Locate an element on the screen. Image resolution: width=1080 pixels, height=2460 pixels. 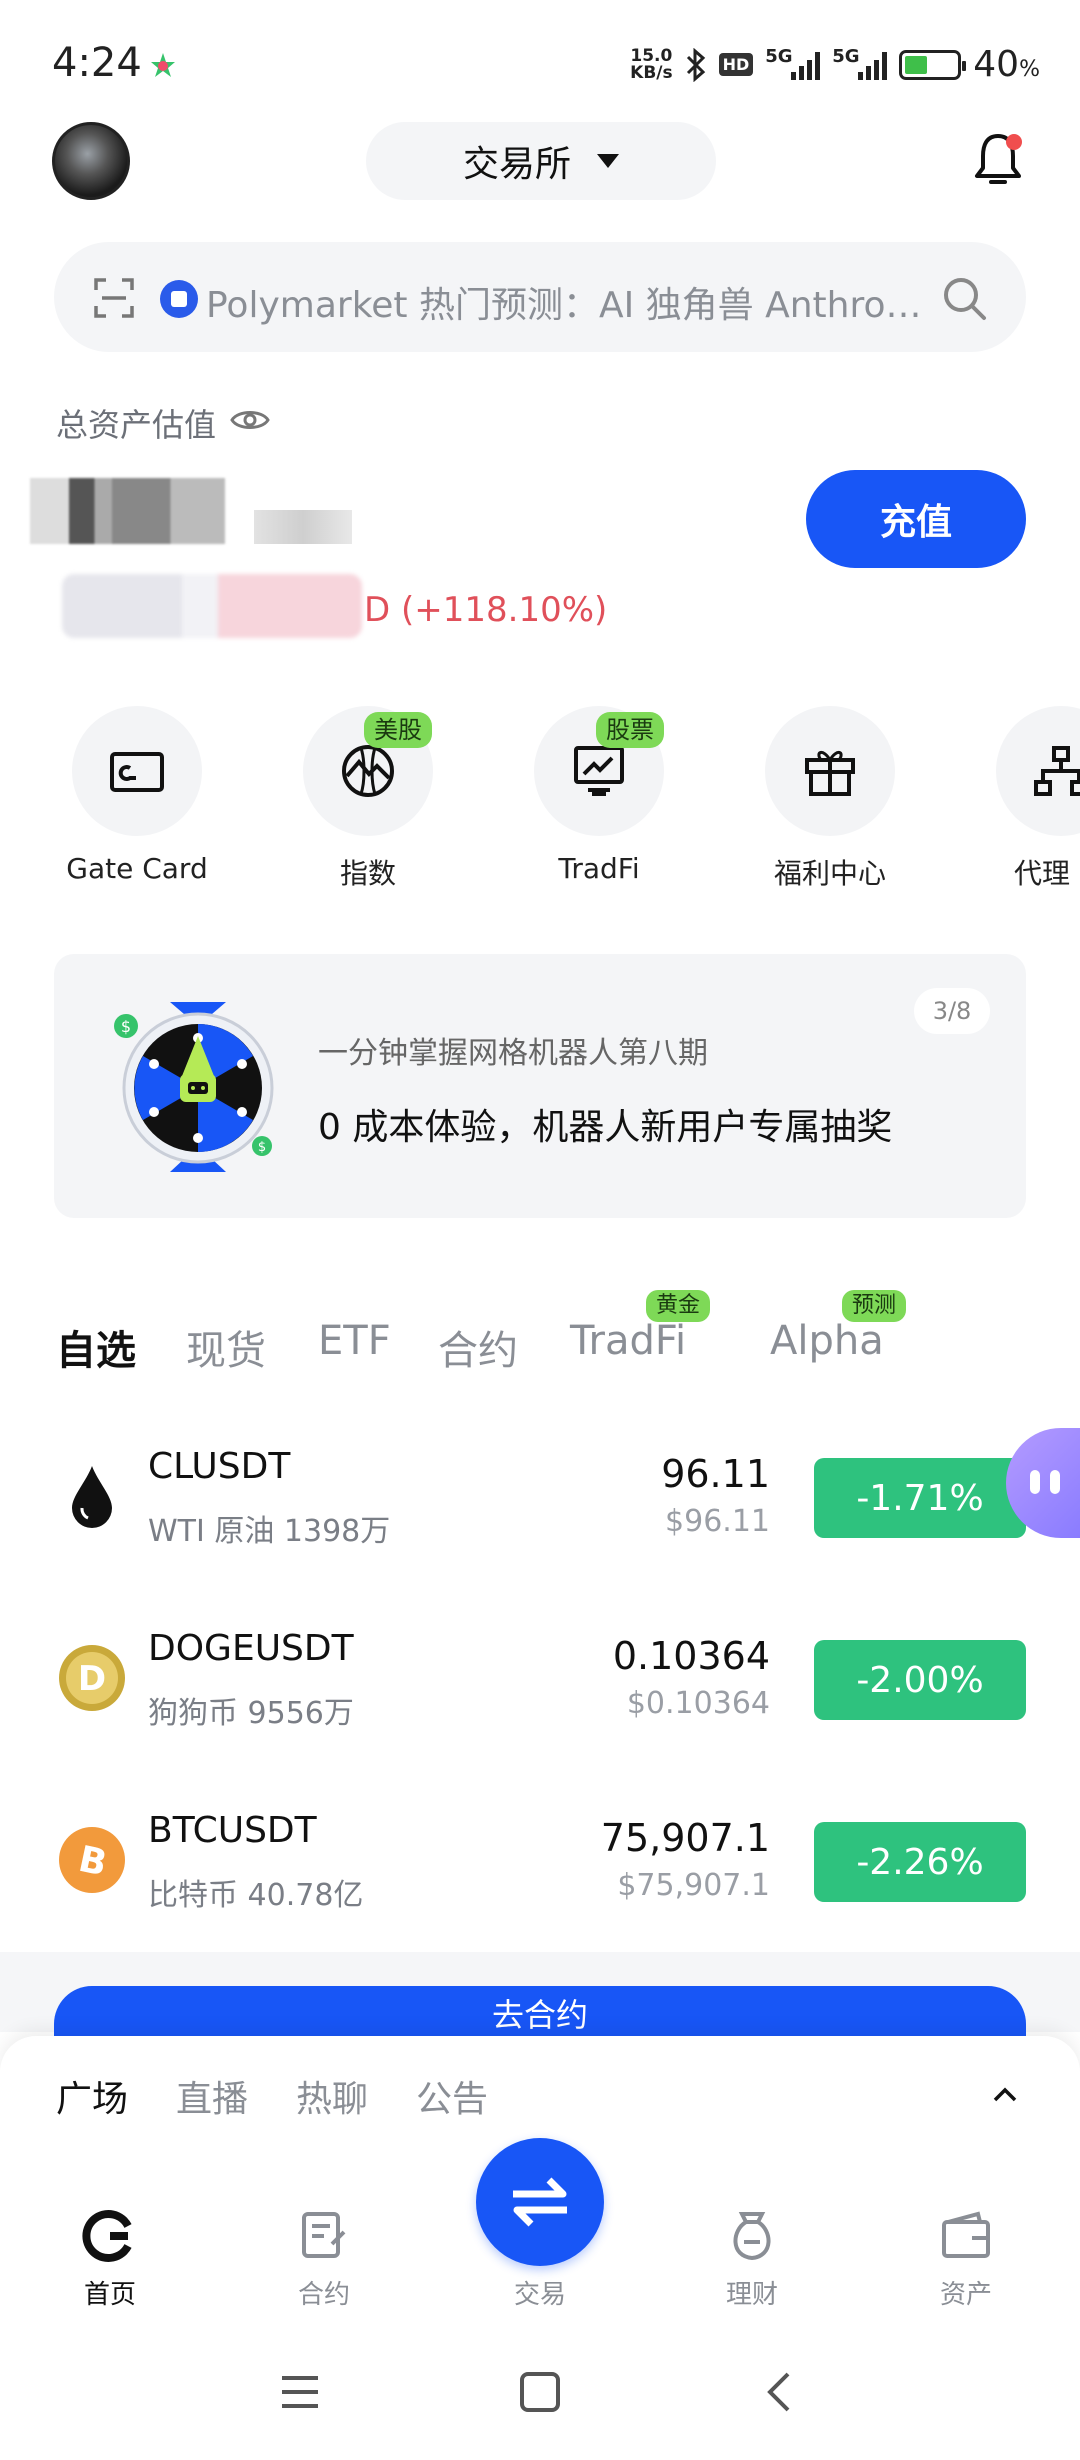
status-icons: 15.0 KB/s HD 5G 5G 40% is located at coordinates (835, 64).